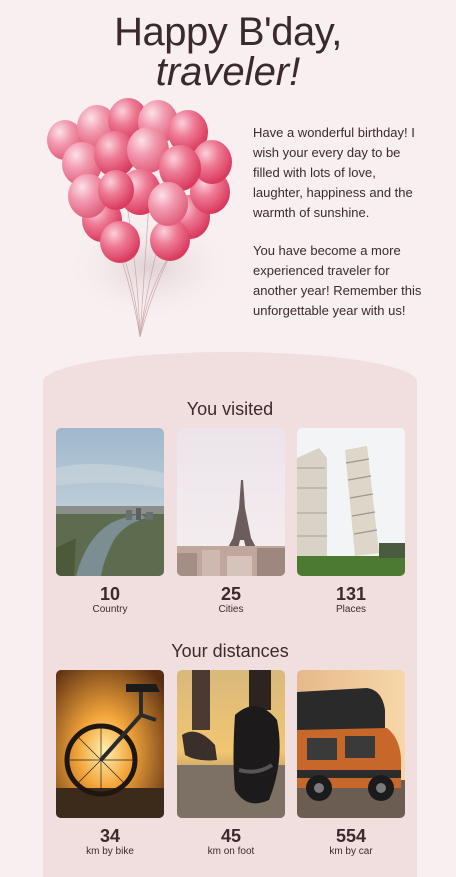 The width and height of the screenshot is (456, 877). Describe the element at coordinates (110, 744) in the screenshot. I see `bicycle-wheel-sunset-image` at that location.